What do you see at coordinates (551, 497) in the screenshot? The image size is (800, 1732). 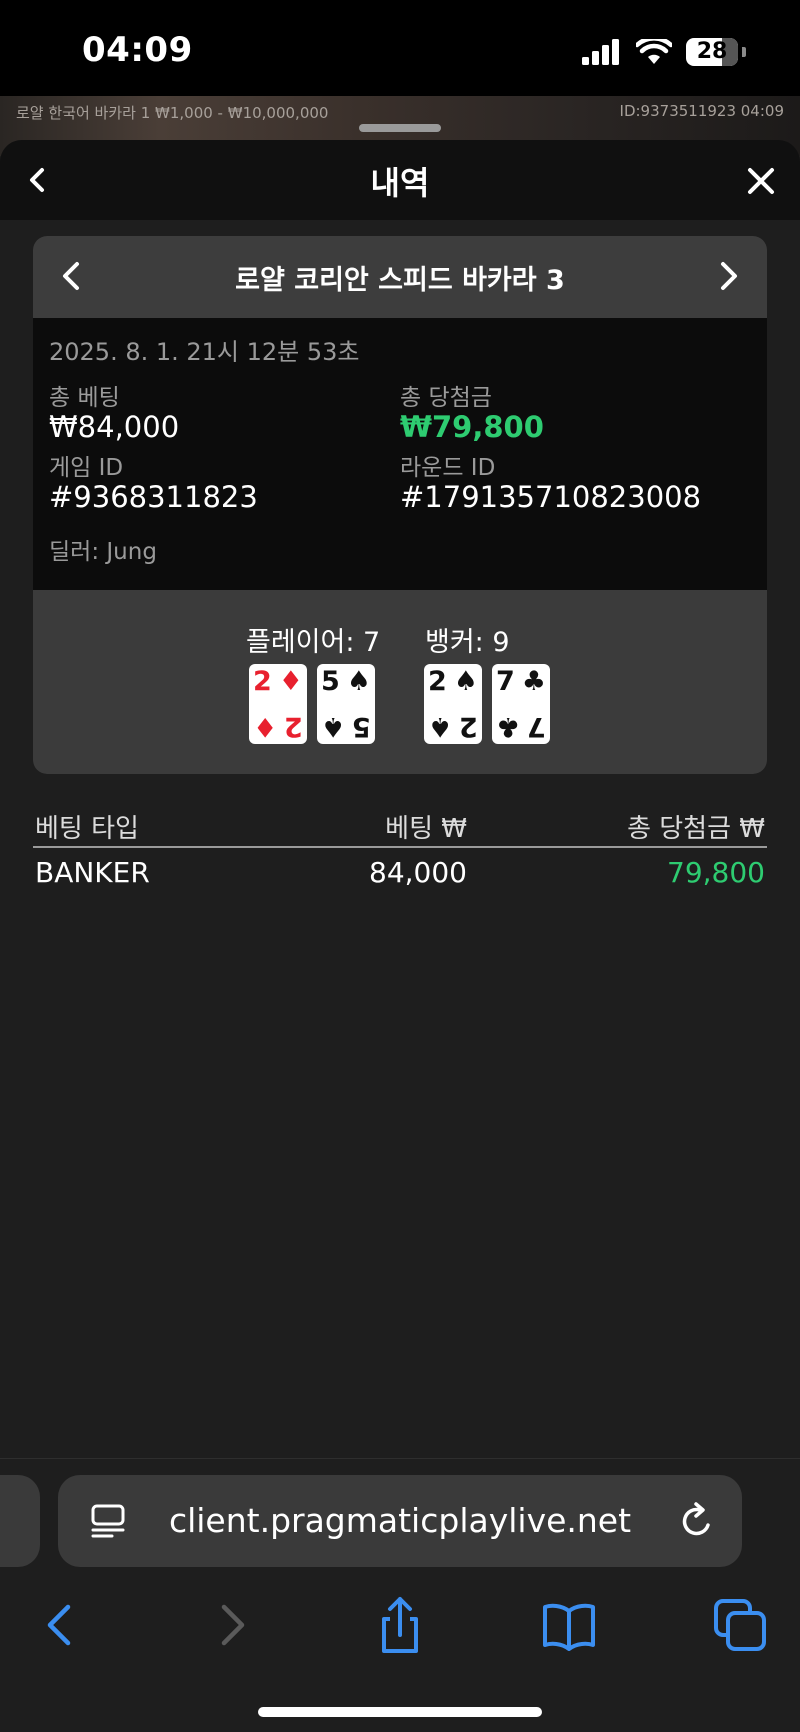 I see `round-id-value: #179135710823008` at bounding box center [551, 497].